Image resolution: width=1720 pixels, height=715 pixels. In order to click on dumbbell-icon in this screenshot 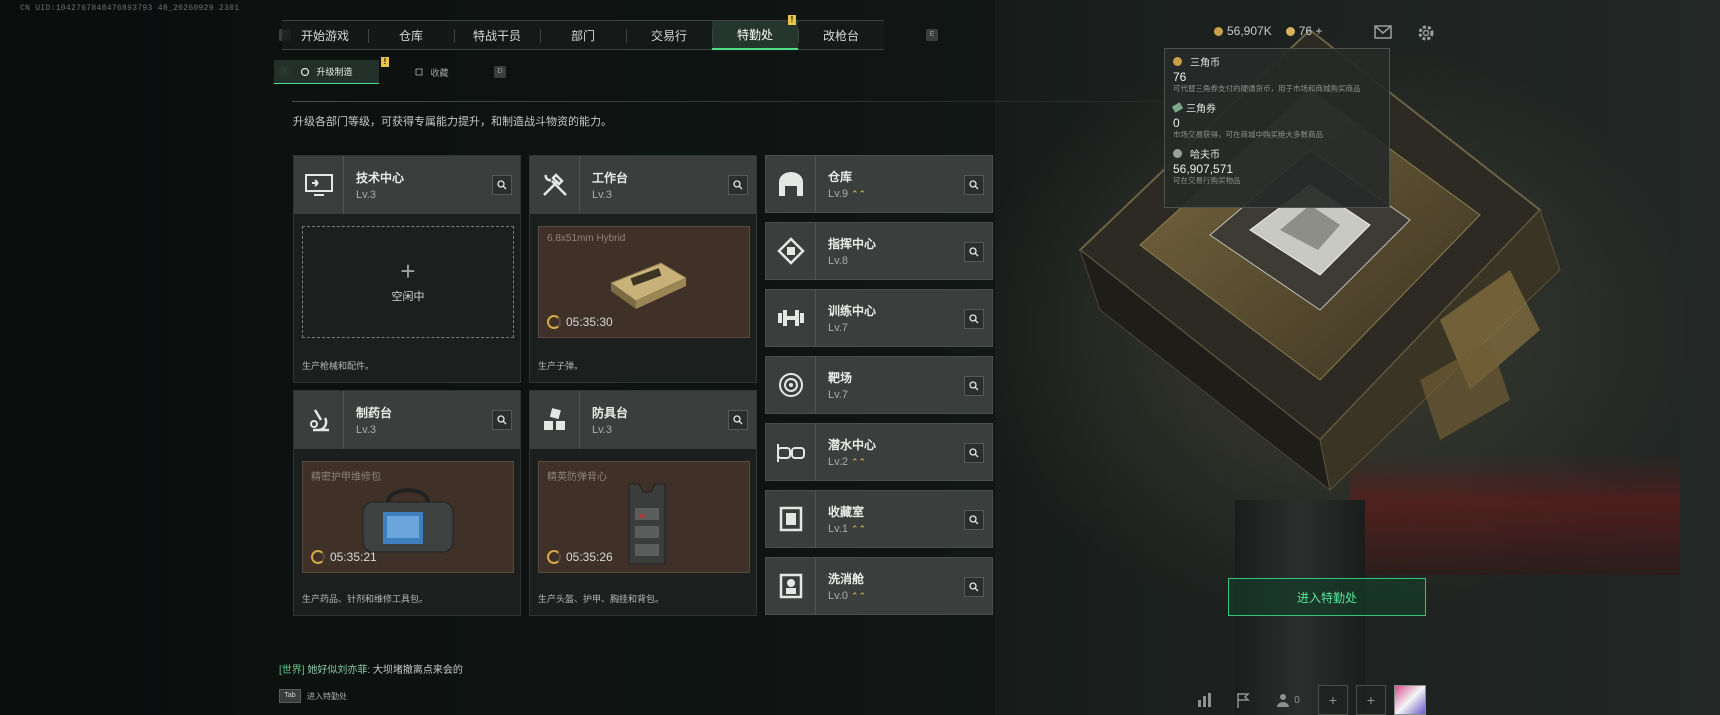, I will do `click(791, 318)`.